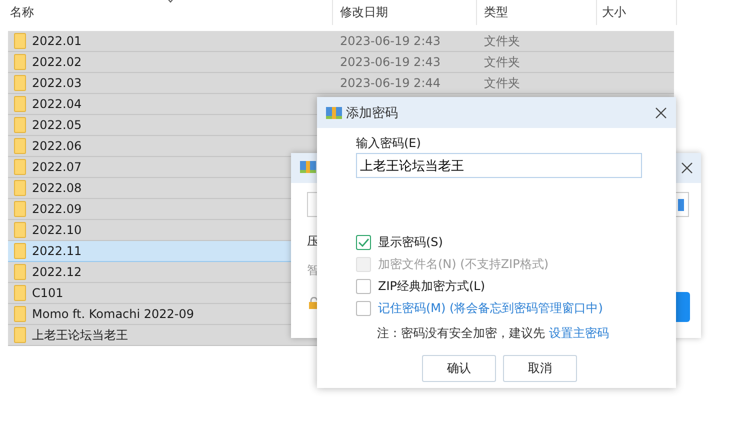  What do you see at coordinates (463, 264) in the screenshot?
I see `checkbox-label: 加密文件名(N) (不支持ZIP格式)` at bounding box center [463, 264].